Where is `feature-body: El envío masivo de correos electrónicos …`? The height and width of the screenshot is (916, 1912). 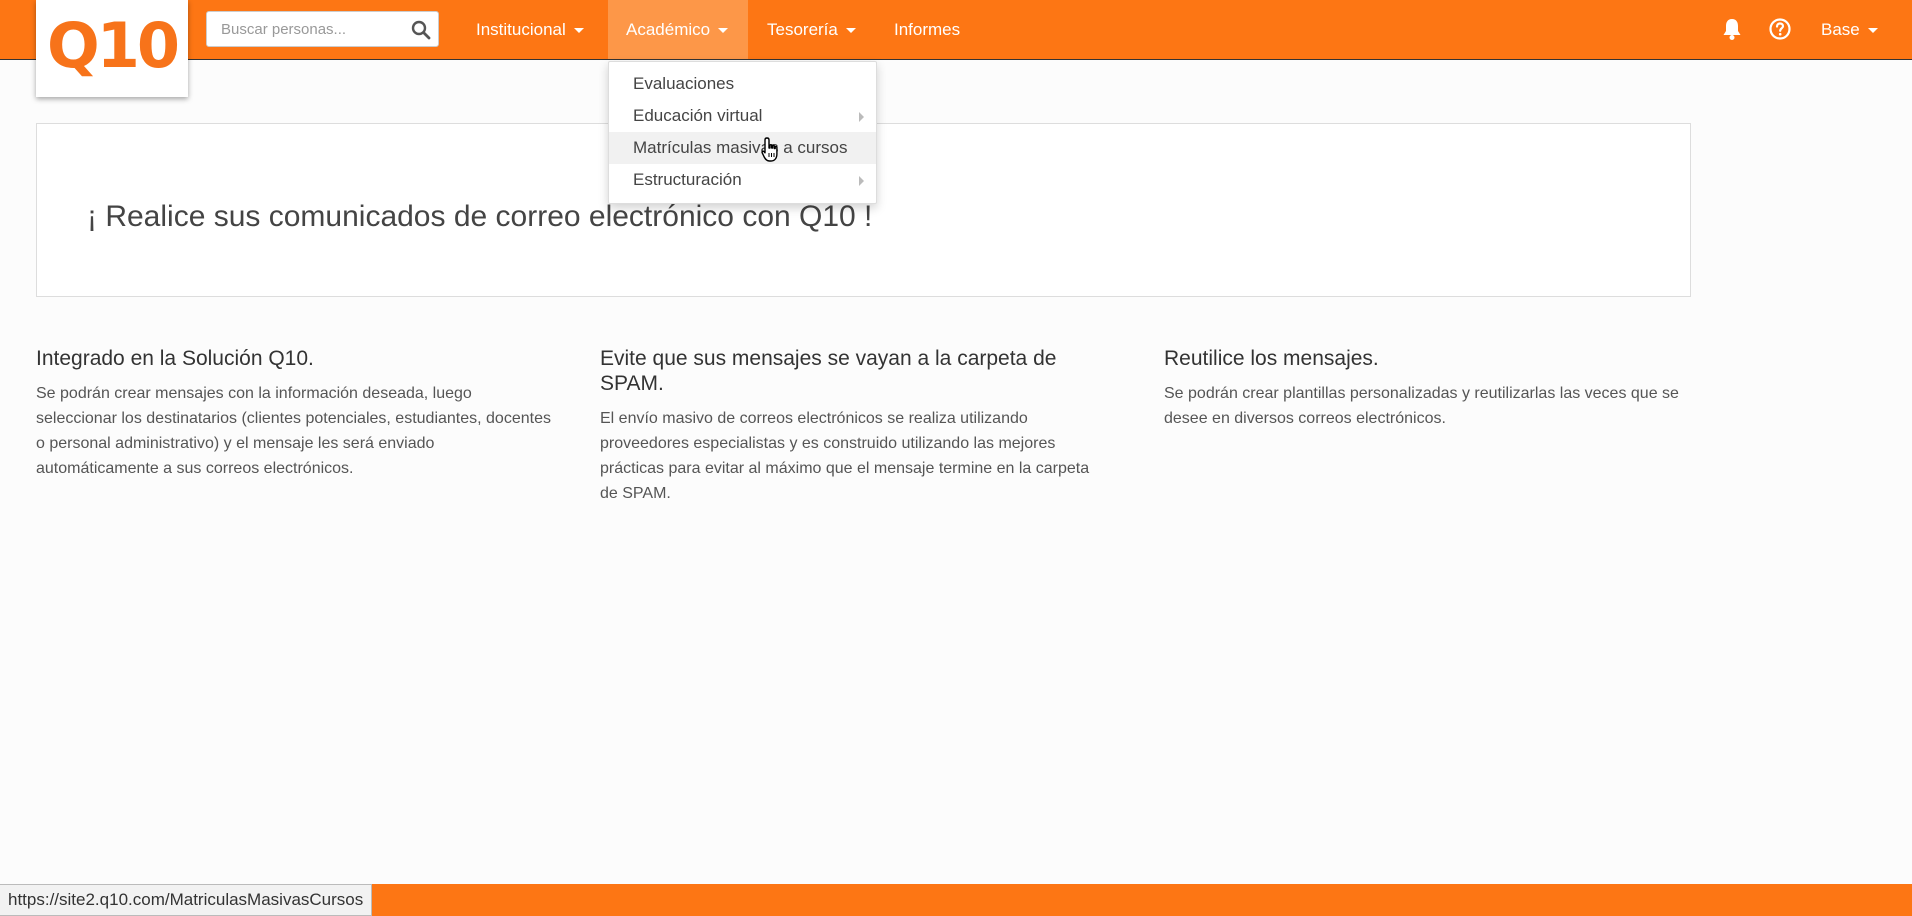 feature-body: El envío masivo de correos electrónicos … is located at coordinates (845, 456).